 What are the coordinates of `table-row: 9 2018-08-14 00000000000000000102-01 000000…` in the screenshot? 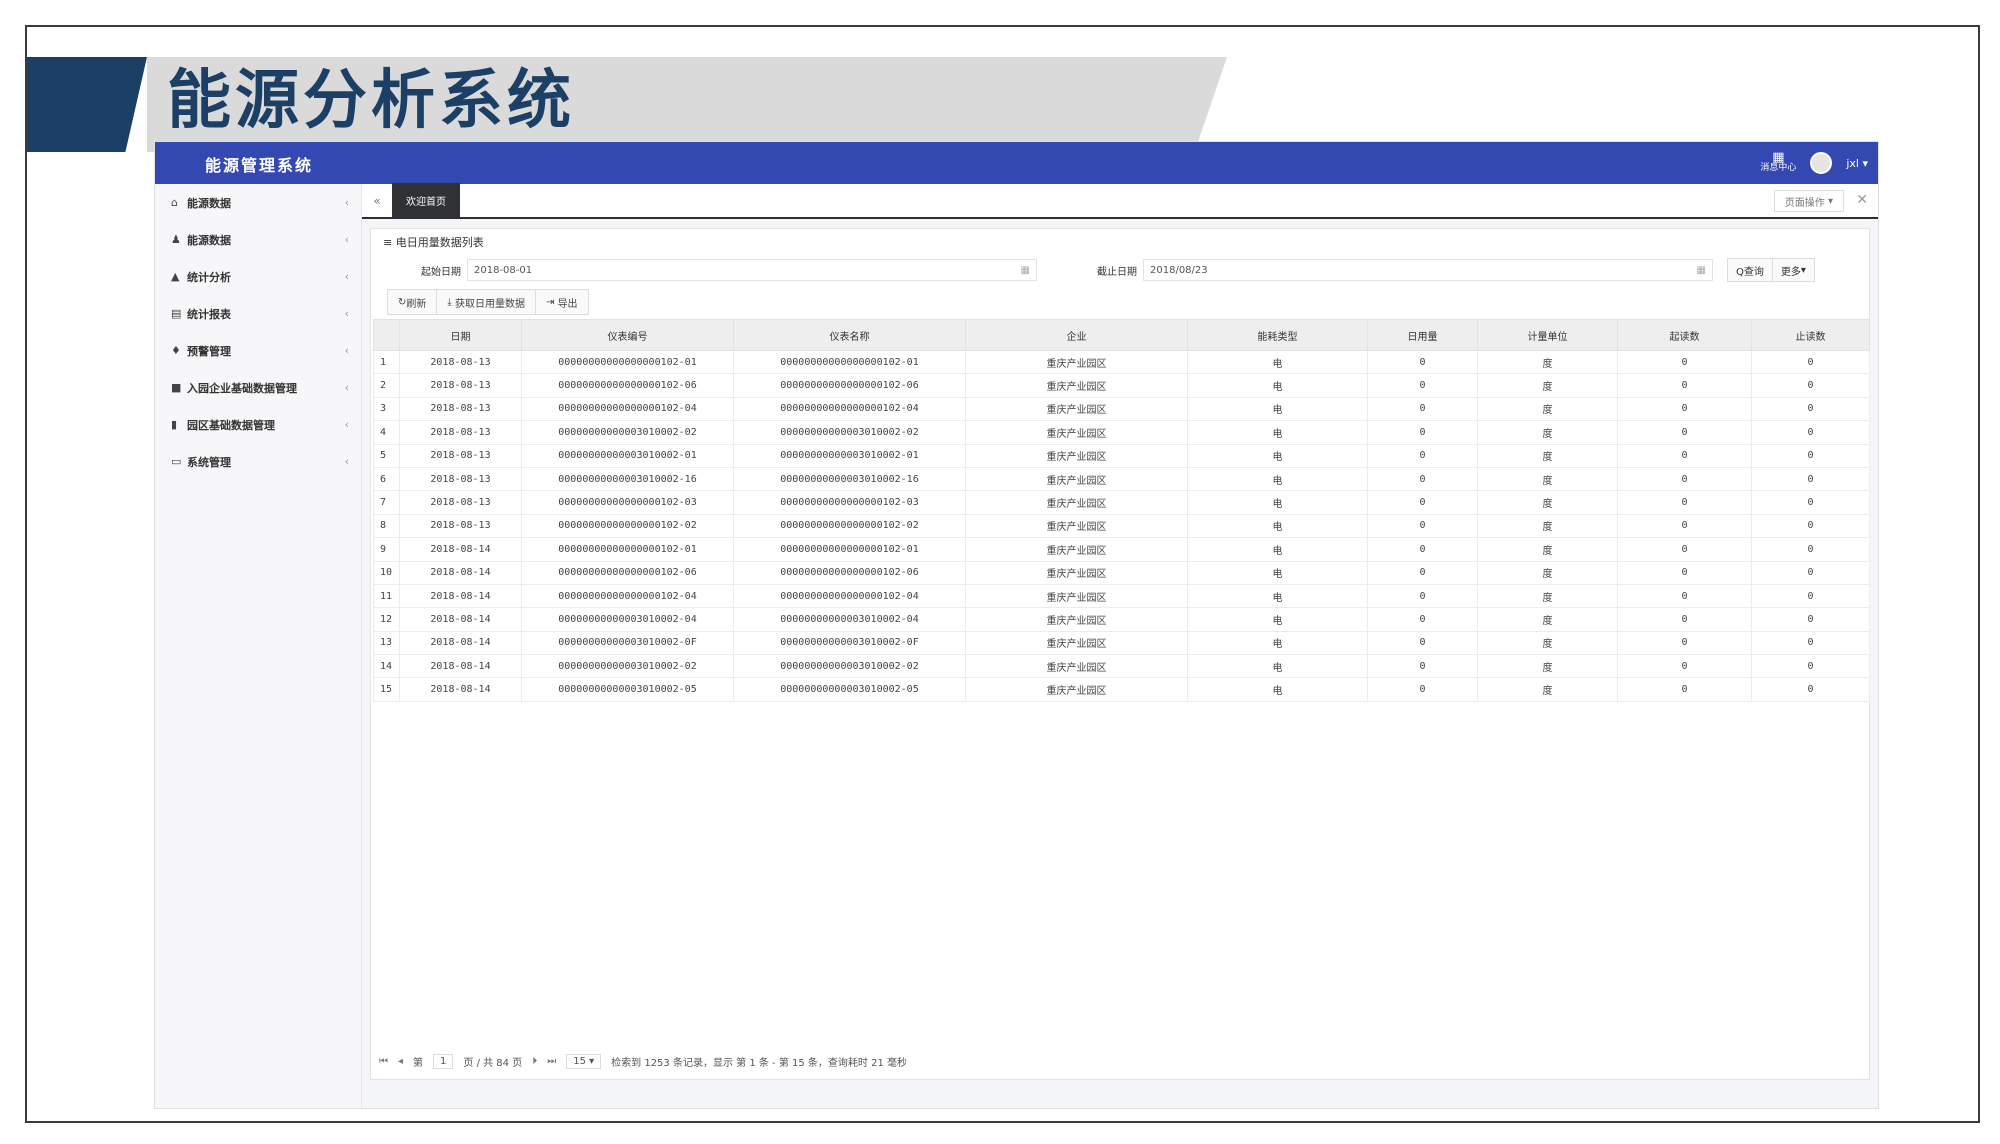 It's located at (1121, 549).